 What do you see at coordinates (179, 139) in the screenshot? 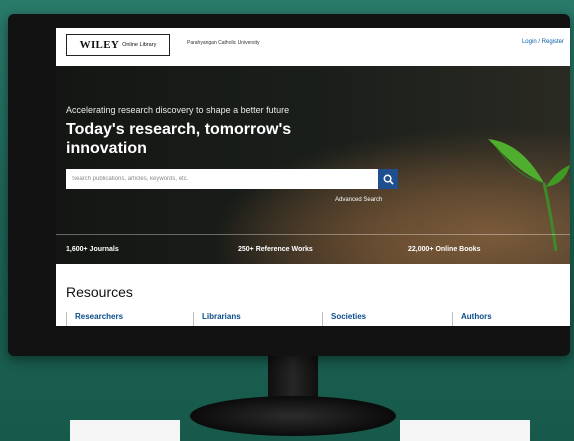
I see `hero-headline: Today's research, tomorrow's innovation` at bounding box center [179, 139].